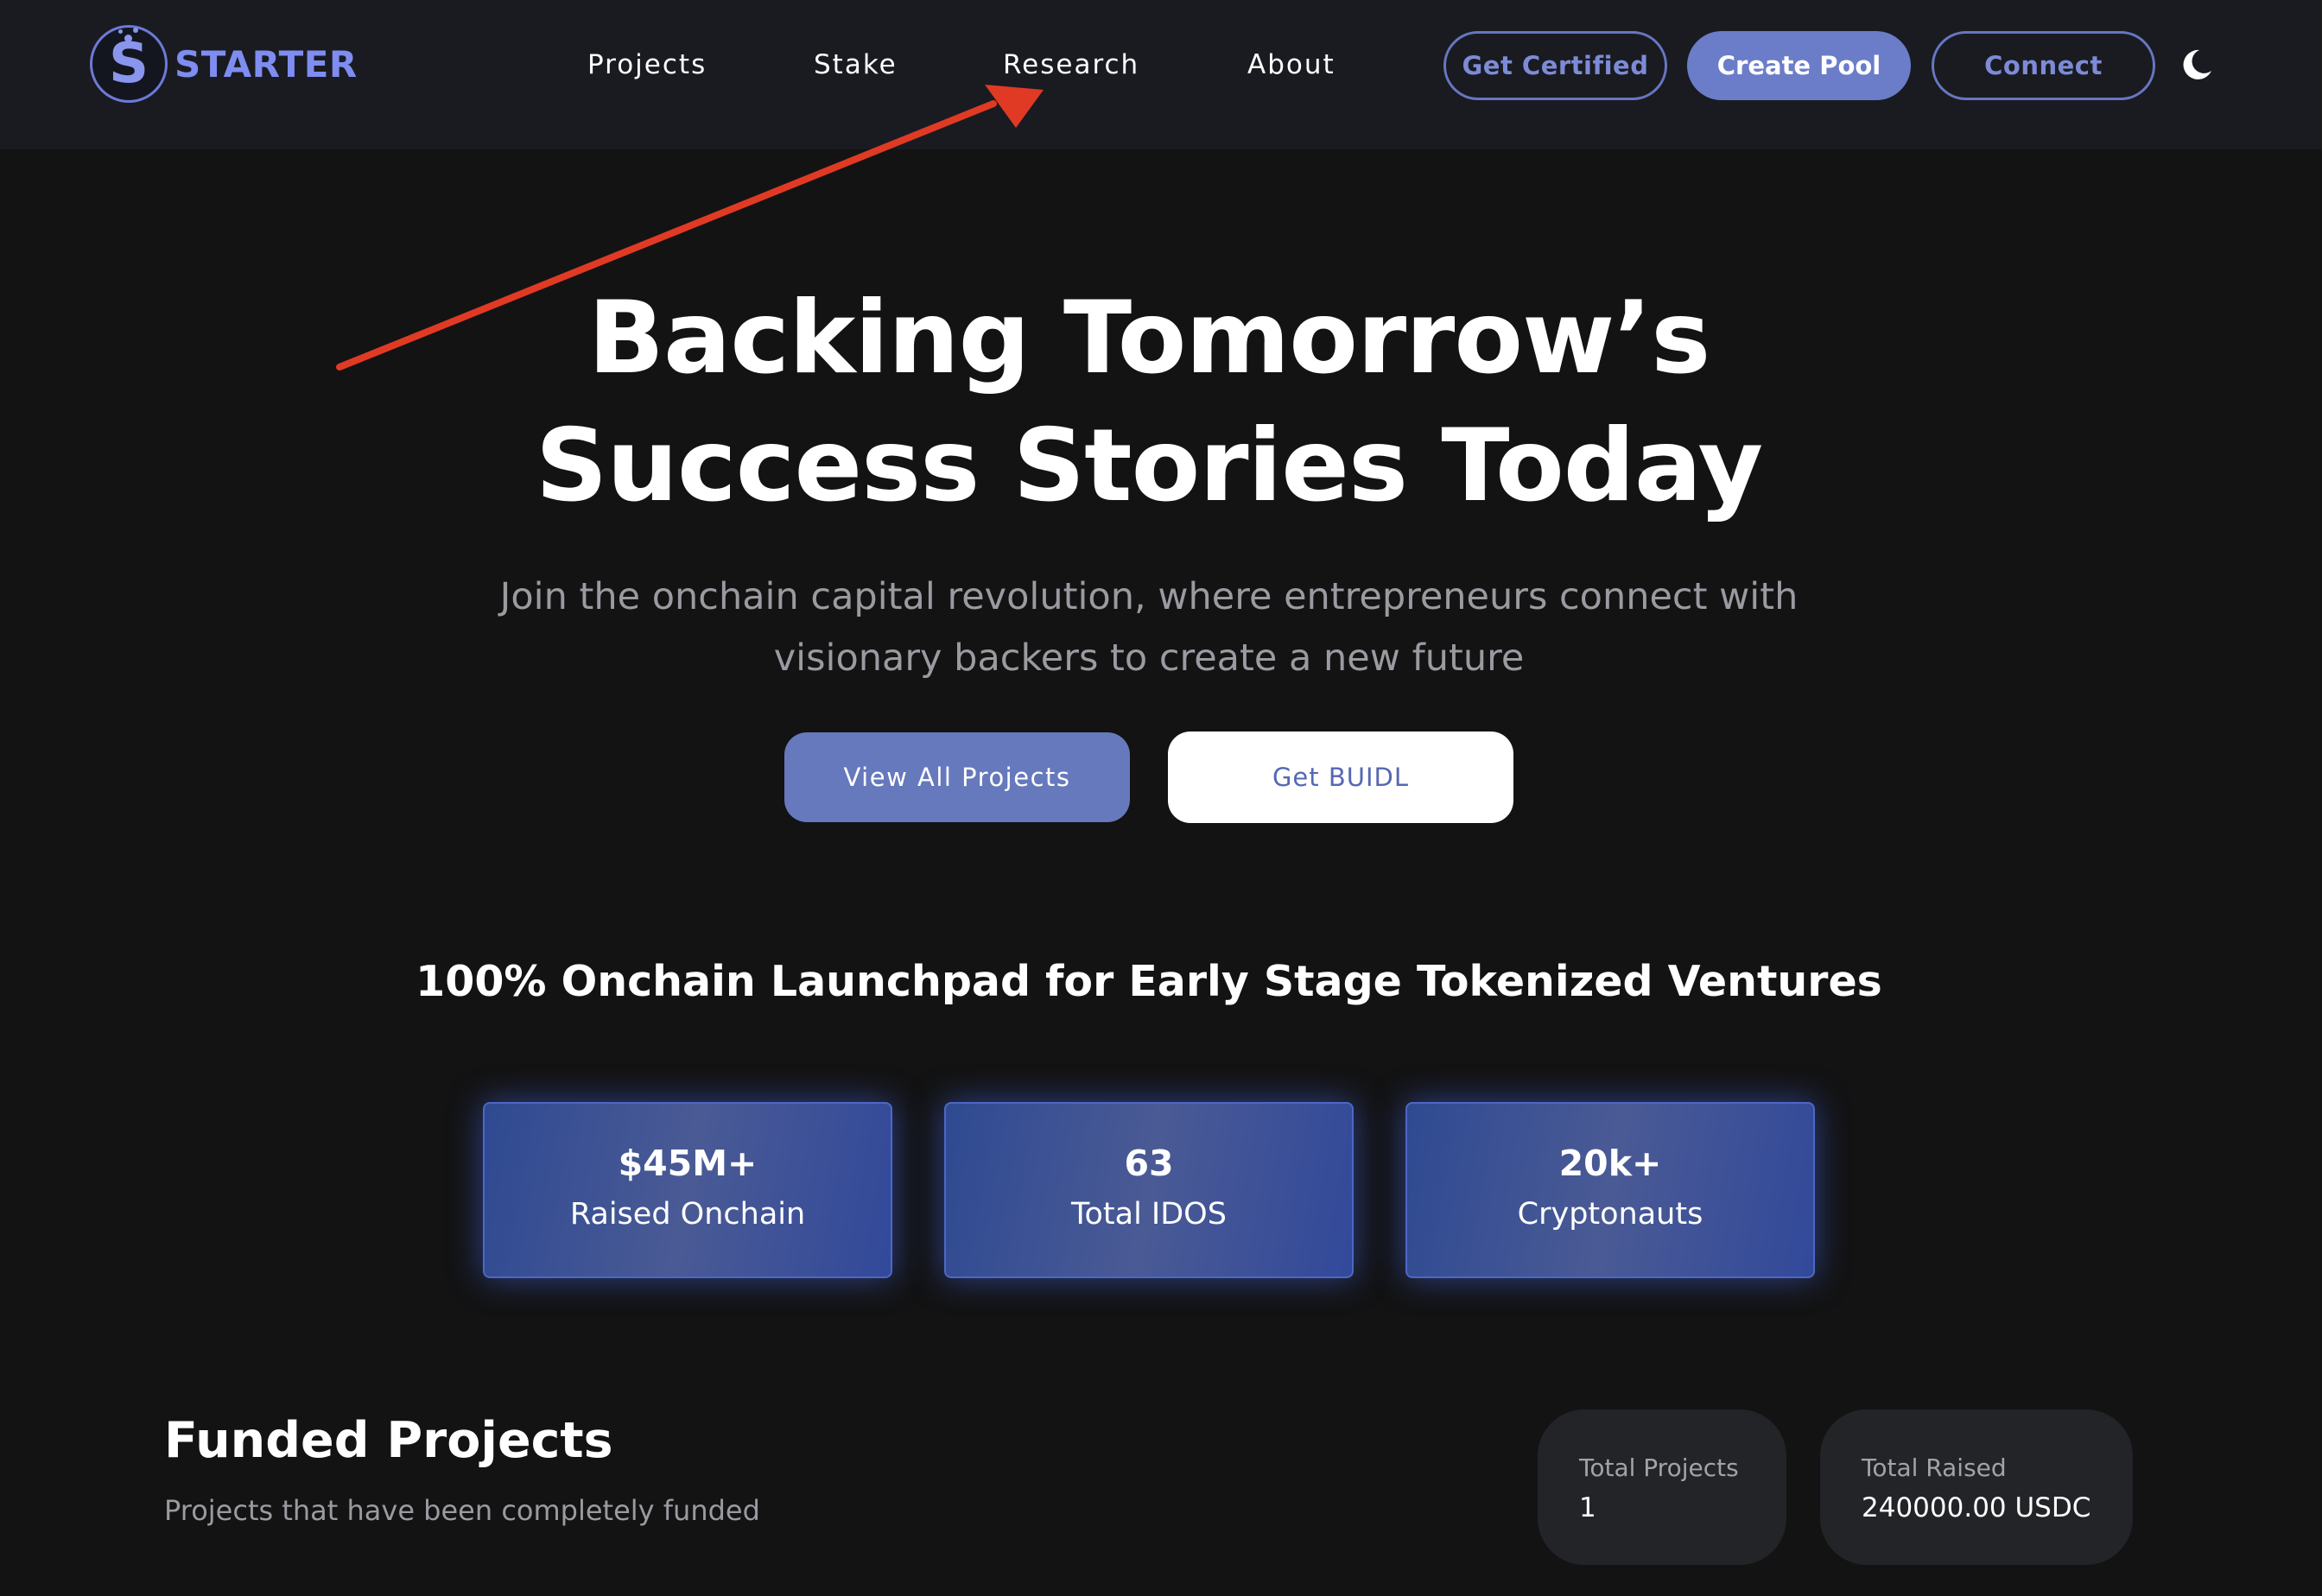 The height and width of the screenshot is (1596, 2322). I want to click on view-all-projects-button: View All Projects, so click(957, 777).